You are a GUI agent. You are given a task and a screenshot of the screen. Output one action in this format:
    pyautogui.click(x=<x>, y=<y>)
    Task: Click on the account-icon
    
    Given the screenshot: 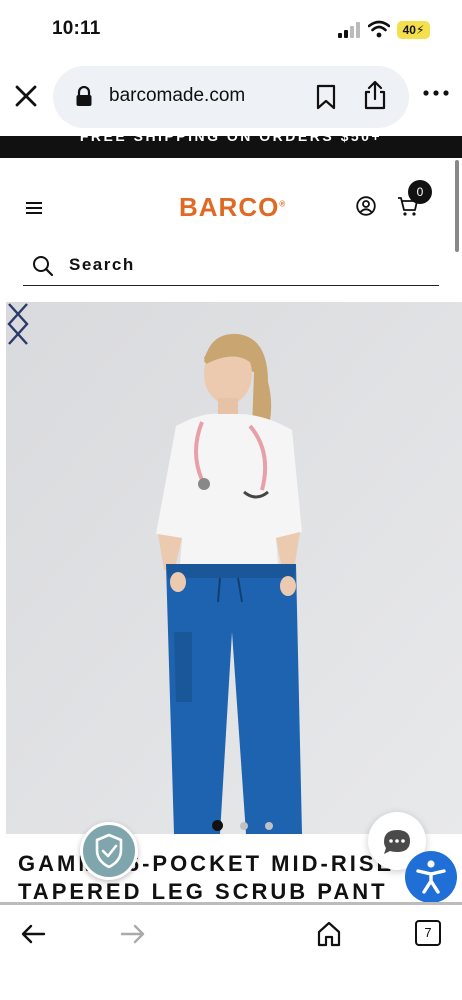 What is the action you would take?
    pyautogui.click(x=366, y=206)
    